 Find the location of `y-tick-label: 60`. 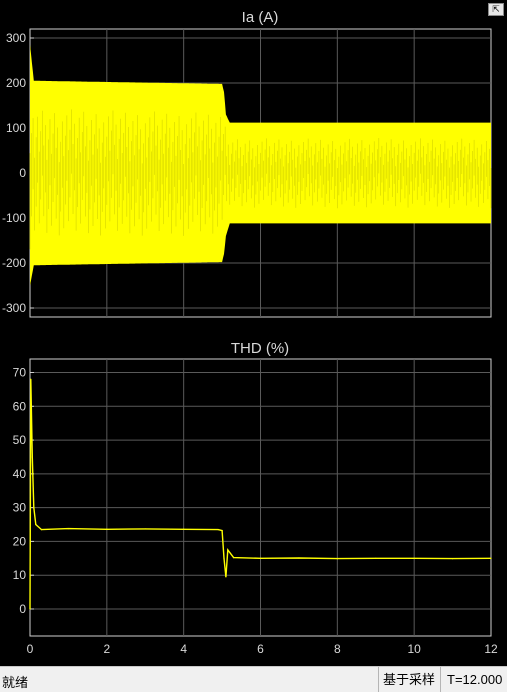

y-tick-label: 60 is located at coordinates (20, 406).